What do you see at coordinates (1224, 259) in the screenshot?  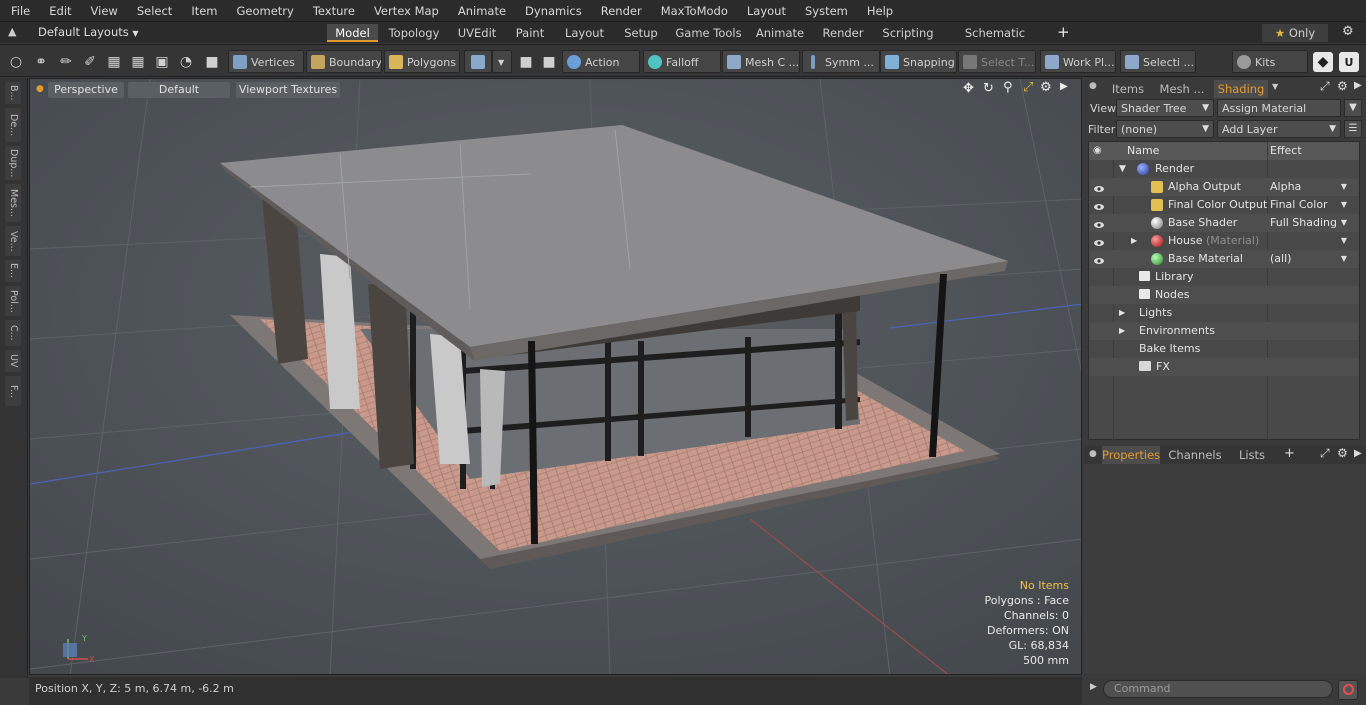 I see `tree-row-base-material: Base Material (all) ▼` at bounding box center [1224, 259].